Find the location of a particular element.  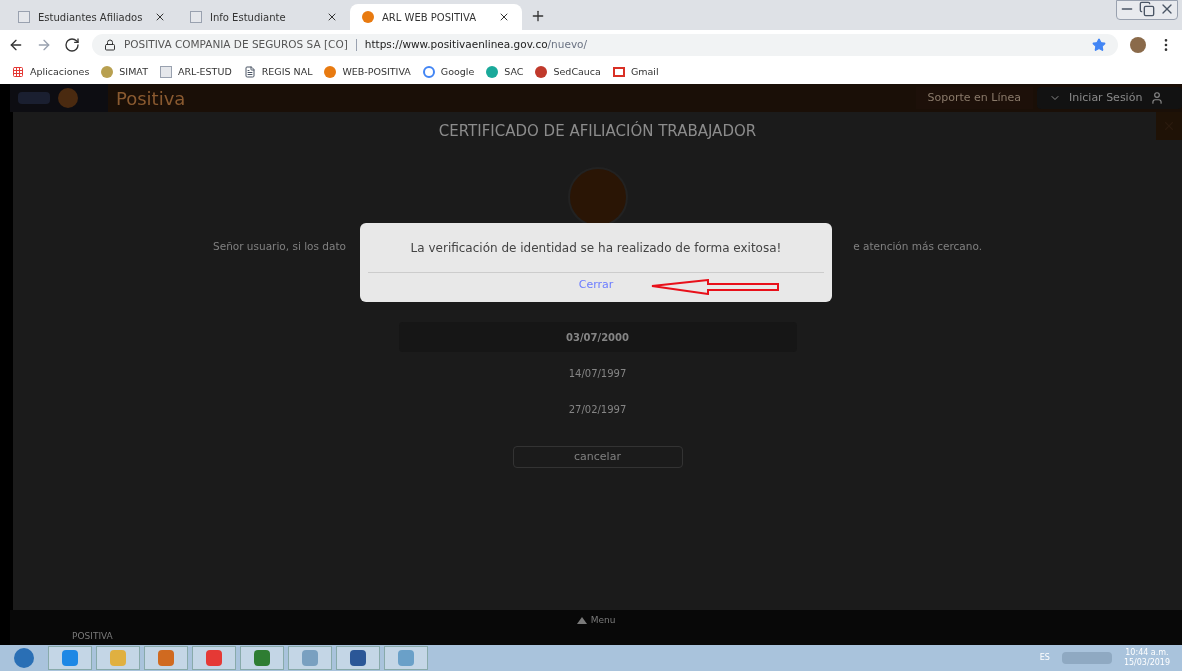

lock-icon is located at coordinates (110, 45).